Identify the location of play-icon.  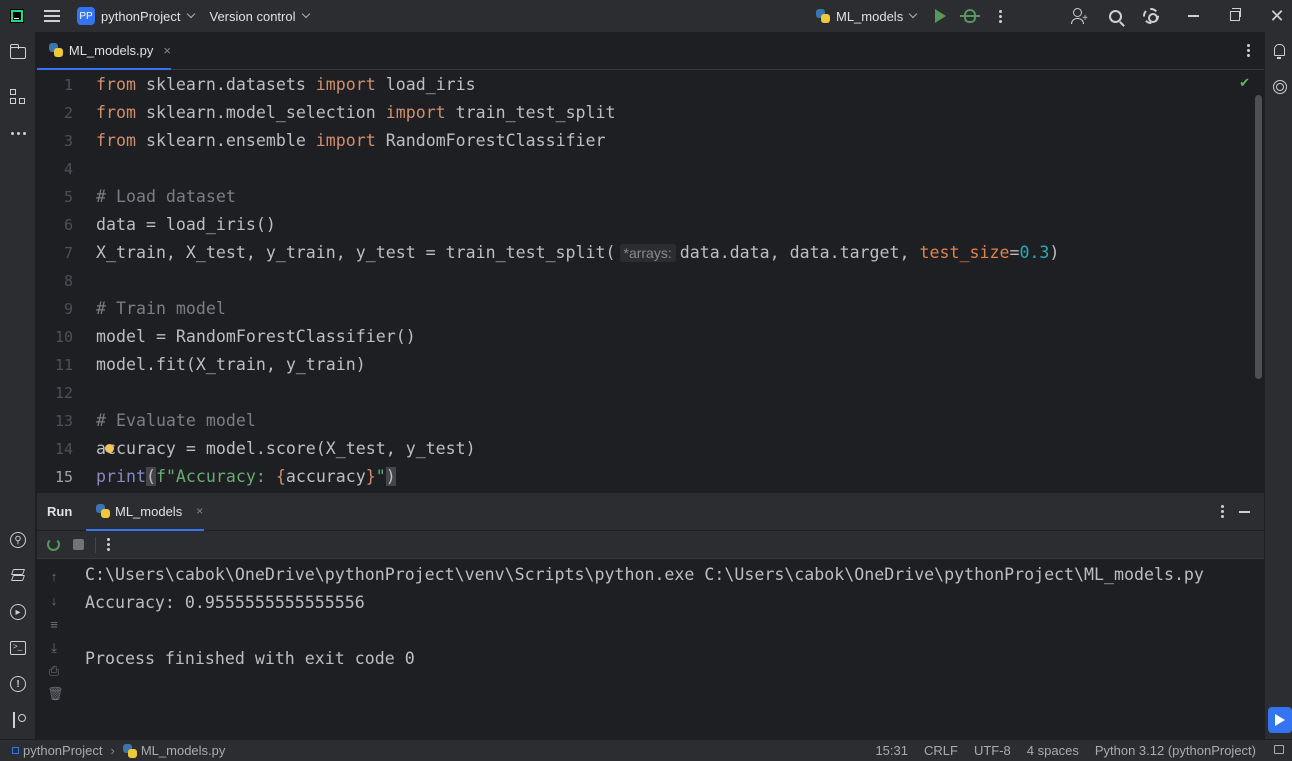
(940, 16).